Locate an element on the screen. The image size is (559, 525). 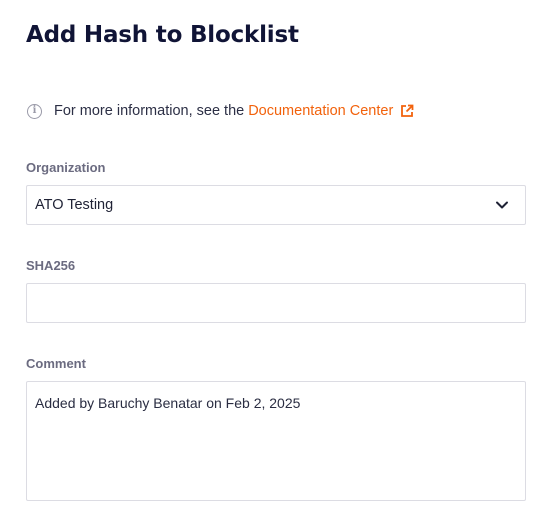
info-circle-icon: i is located at coordinates (34, 111).